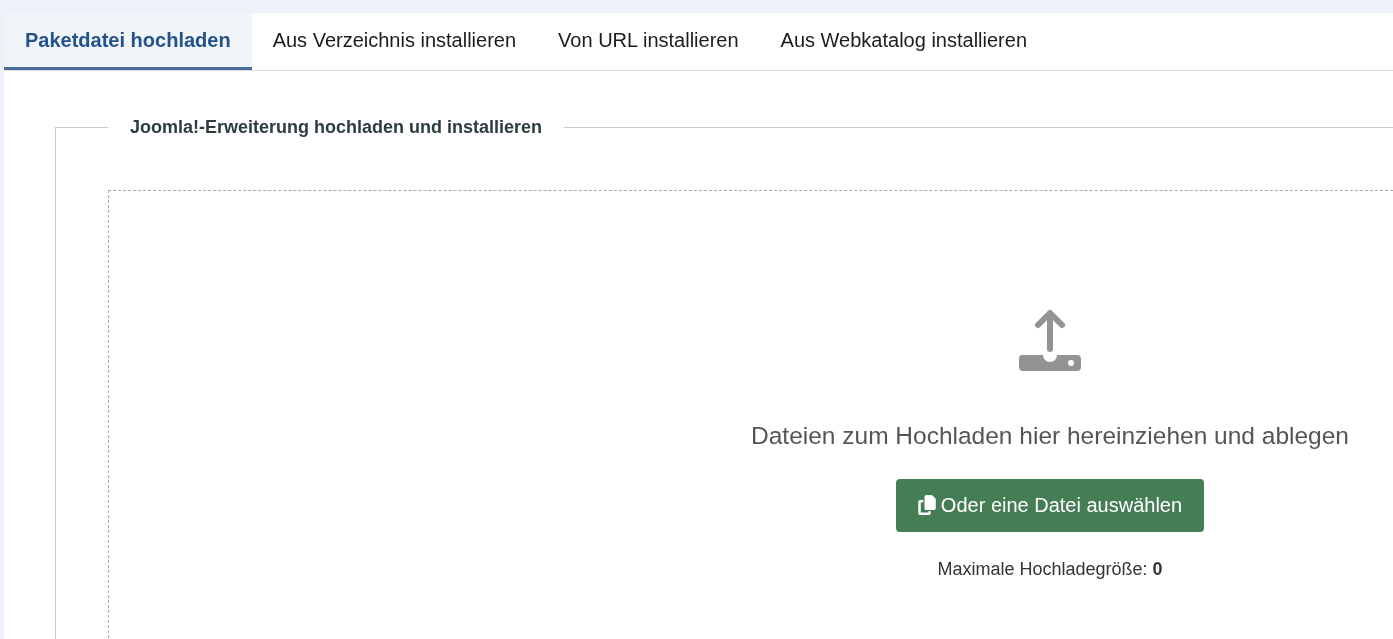  What do you see at coordinates (1050, 505) in the screenshot?
I see `choose-file-button: Oder eine Datei auswählen` at bounding box center [1050, 505].